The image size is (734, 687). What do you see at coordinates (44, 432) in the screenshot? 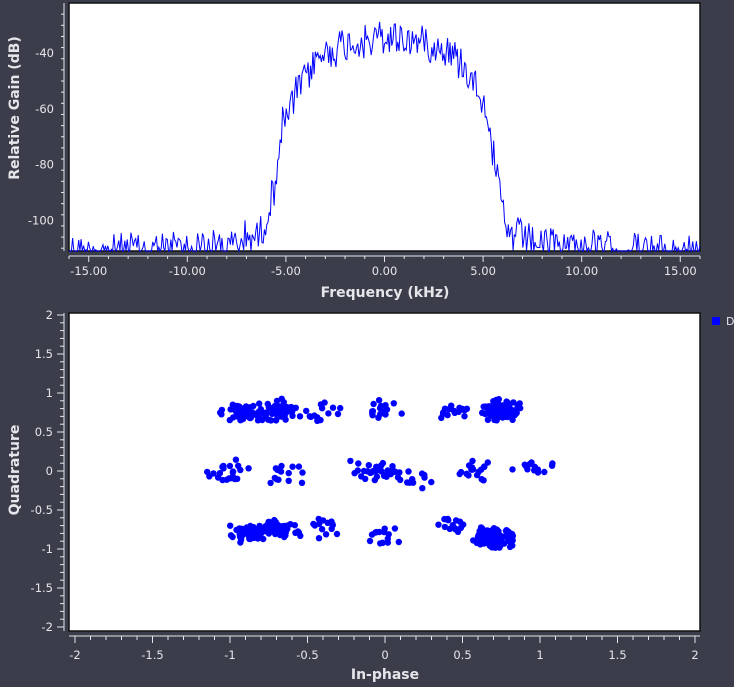
I see `constellation-y-tick-label: 0.5` at bounding box center [44, 432].